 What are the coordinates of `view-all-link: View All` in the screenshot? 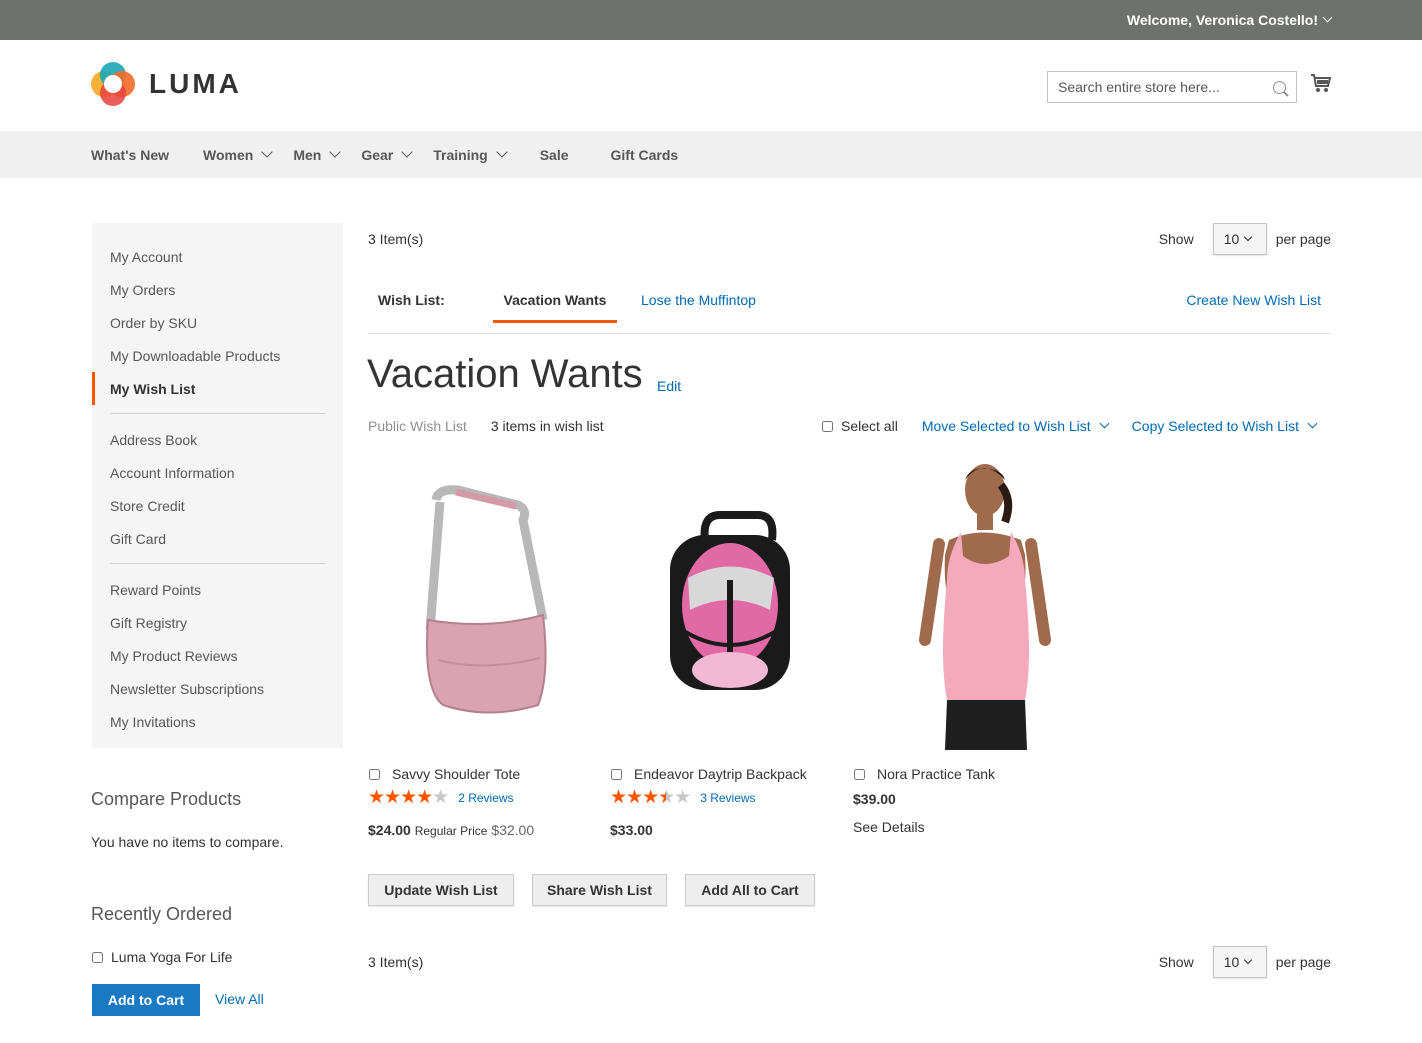 It's located at (239, 999).